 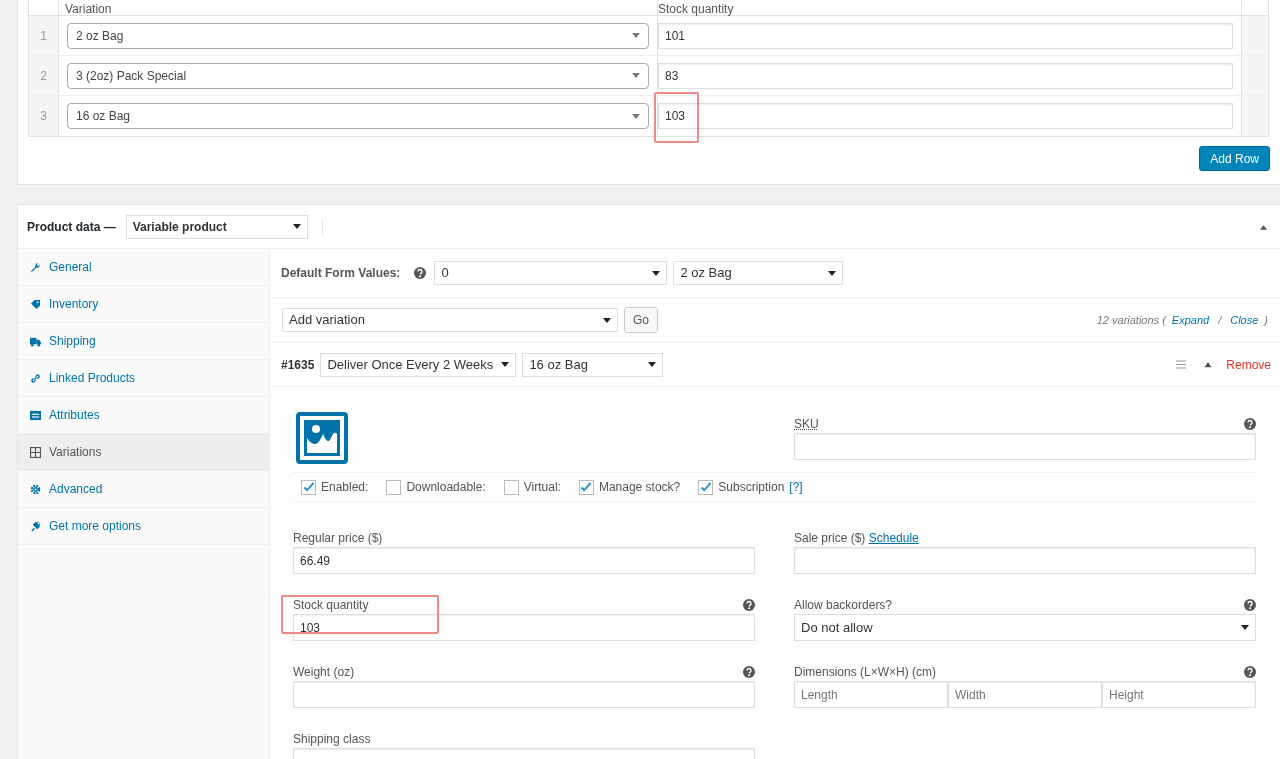 I want to click on row-number: 1, so click(x=44, y=35).